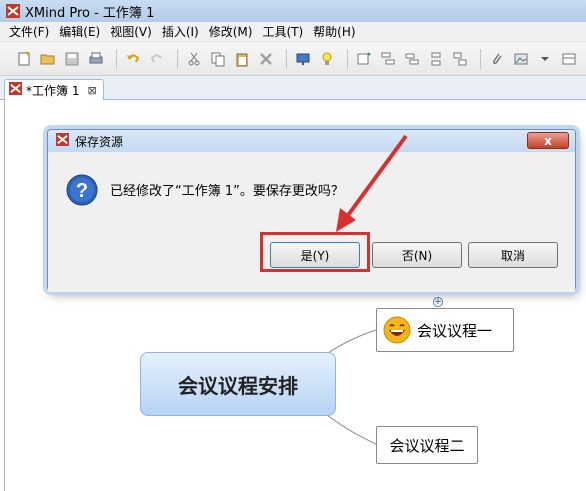 The width and height of the screenshot is (586, 491). I want to click on title-bar: XMind Pro - 工作簿 1, so click(293, 11).